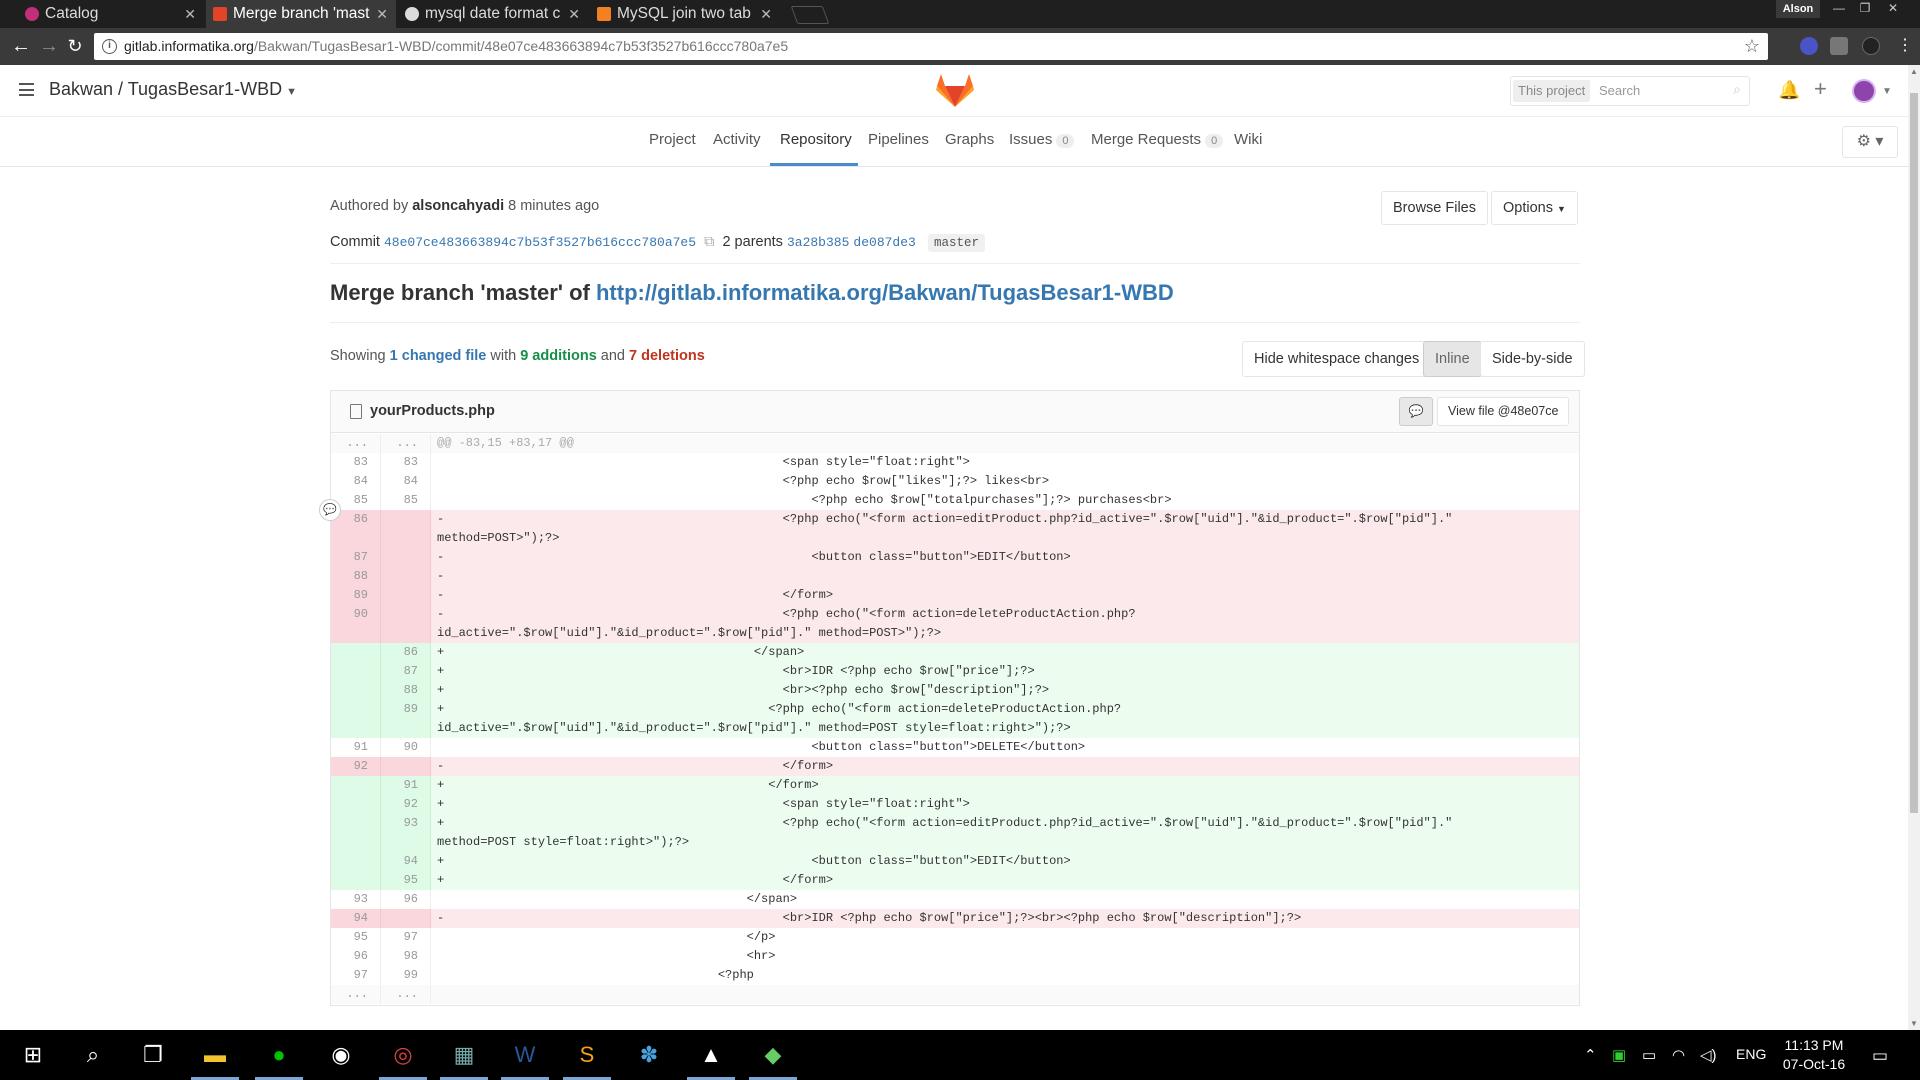 The width and height of the screenshot is (1920, 1080). Describe the element at coordinates (1619, 1055) in the screenshot. I see `tray-app-icon: ▣` at that location.